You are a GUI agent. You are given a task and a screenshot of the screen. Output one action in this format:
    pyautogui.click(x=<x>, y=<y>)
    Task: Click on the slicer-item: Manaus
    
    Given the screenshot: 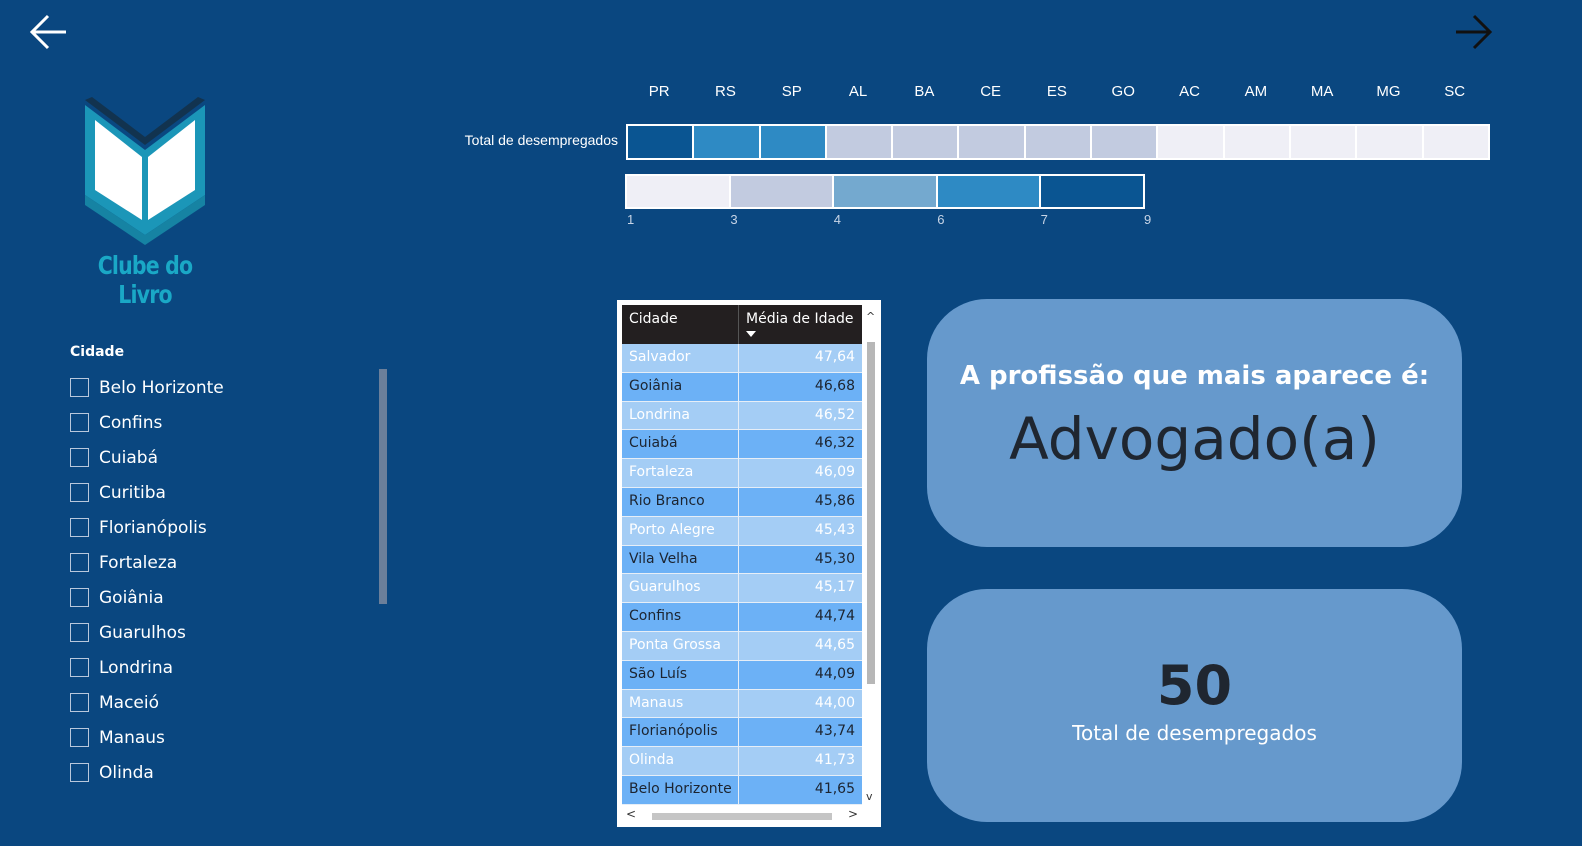 What is the action you would take?
    pyautogui.click(x=230, y=737)
    